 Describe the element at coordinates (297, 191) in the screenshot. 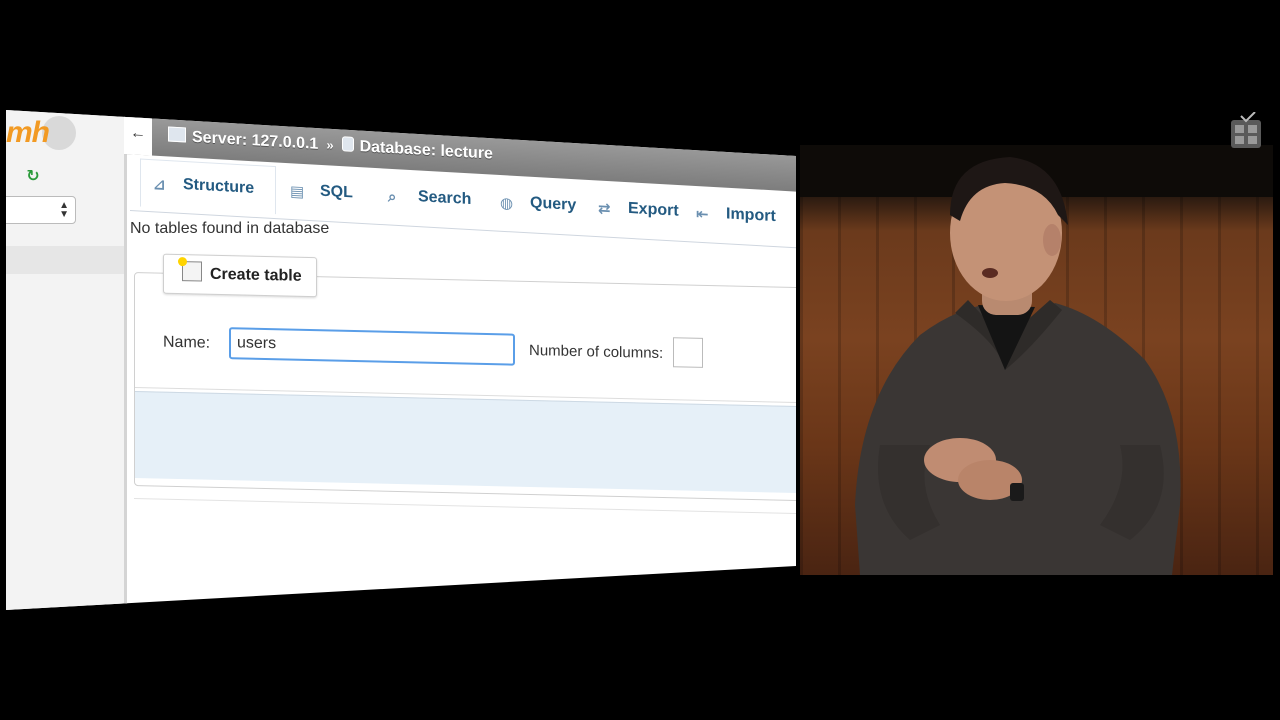

I see `sql-icon: ▤` at that location.